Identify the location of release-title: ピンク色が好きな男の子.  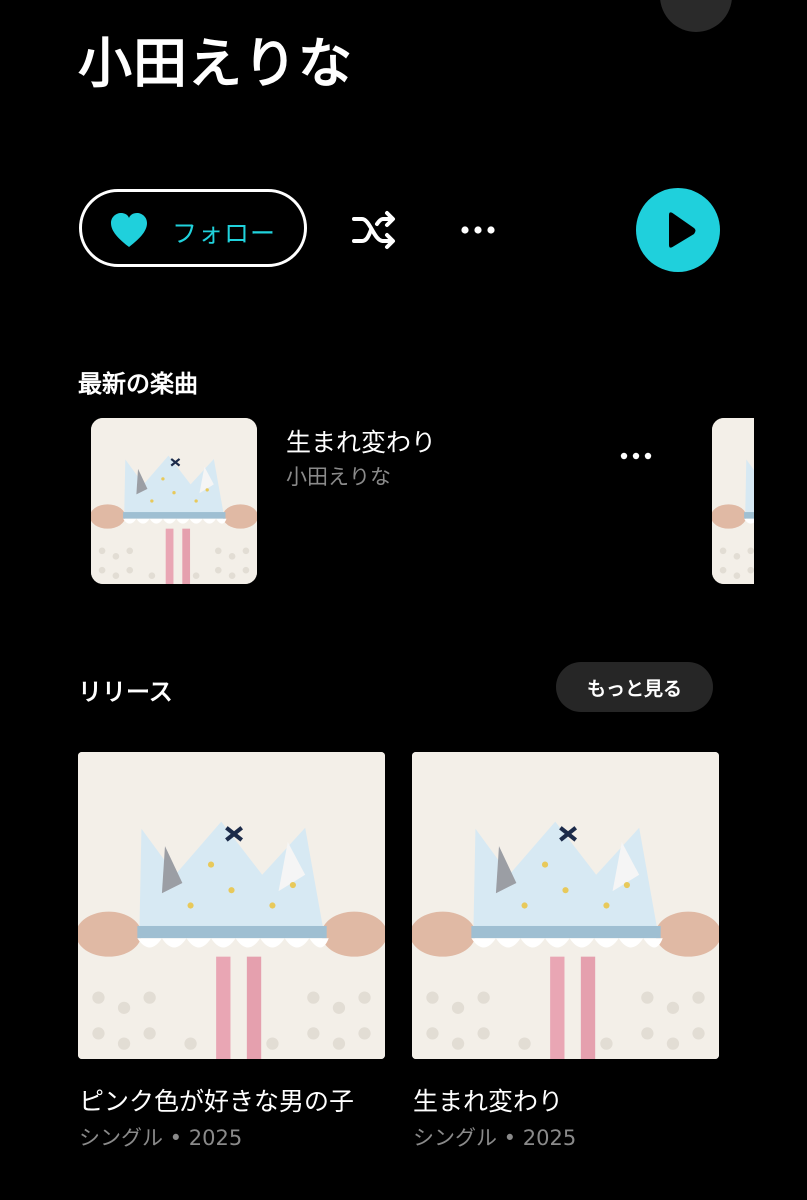
(217, 1101).